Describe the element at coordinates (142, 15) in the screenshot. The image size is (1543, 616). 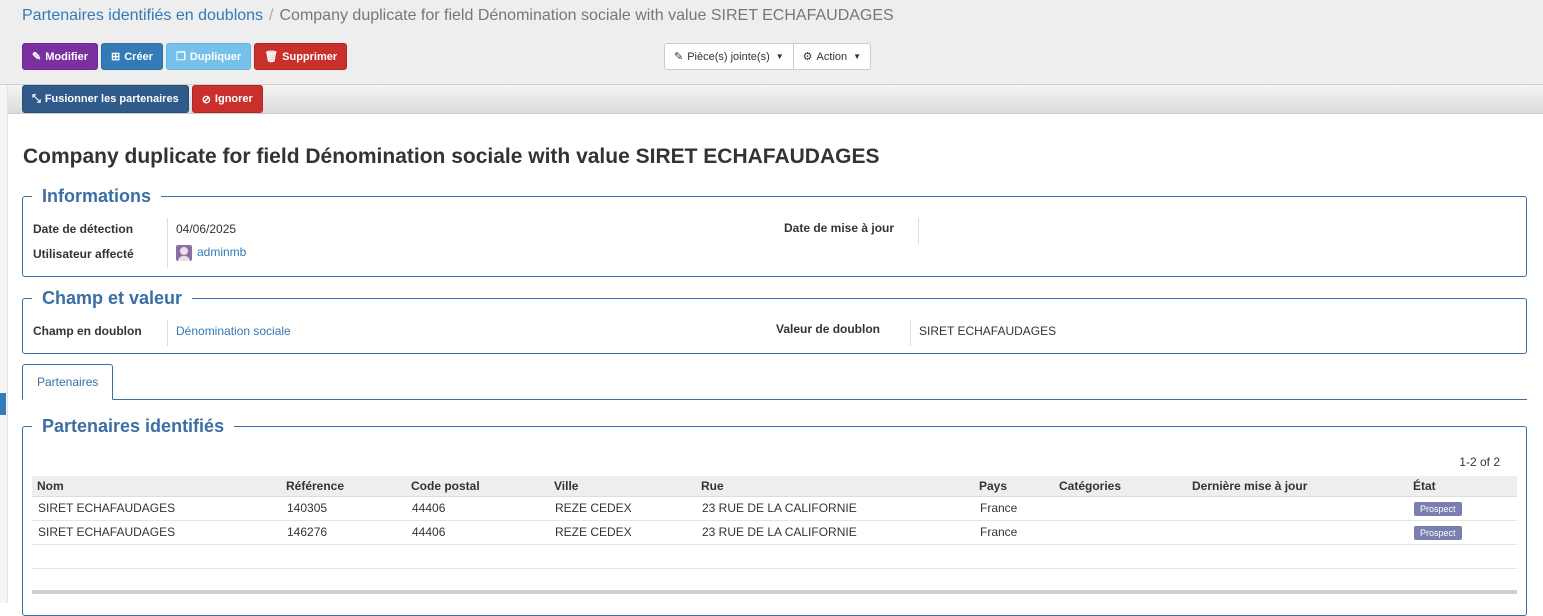
I see `breadcrumb-parent-link: Partenaires identifiés en doublons` at that location.